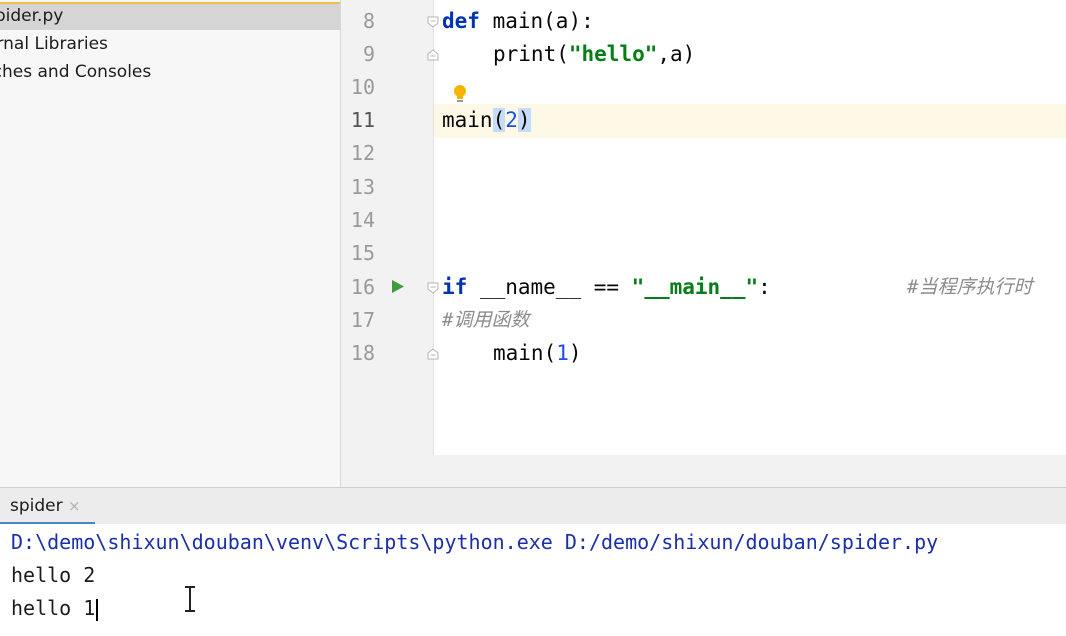 This screenshot has height=636, width=1066. I want to click on run-tab: spider ×, so click(47, 506).